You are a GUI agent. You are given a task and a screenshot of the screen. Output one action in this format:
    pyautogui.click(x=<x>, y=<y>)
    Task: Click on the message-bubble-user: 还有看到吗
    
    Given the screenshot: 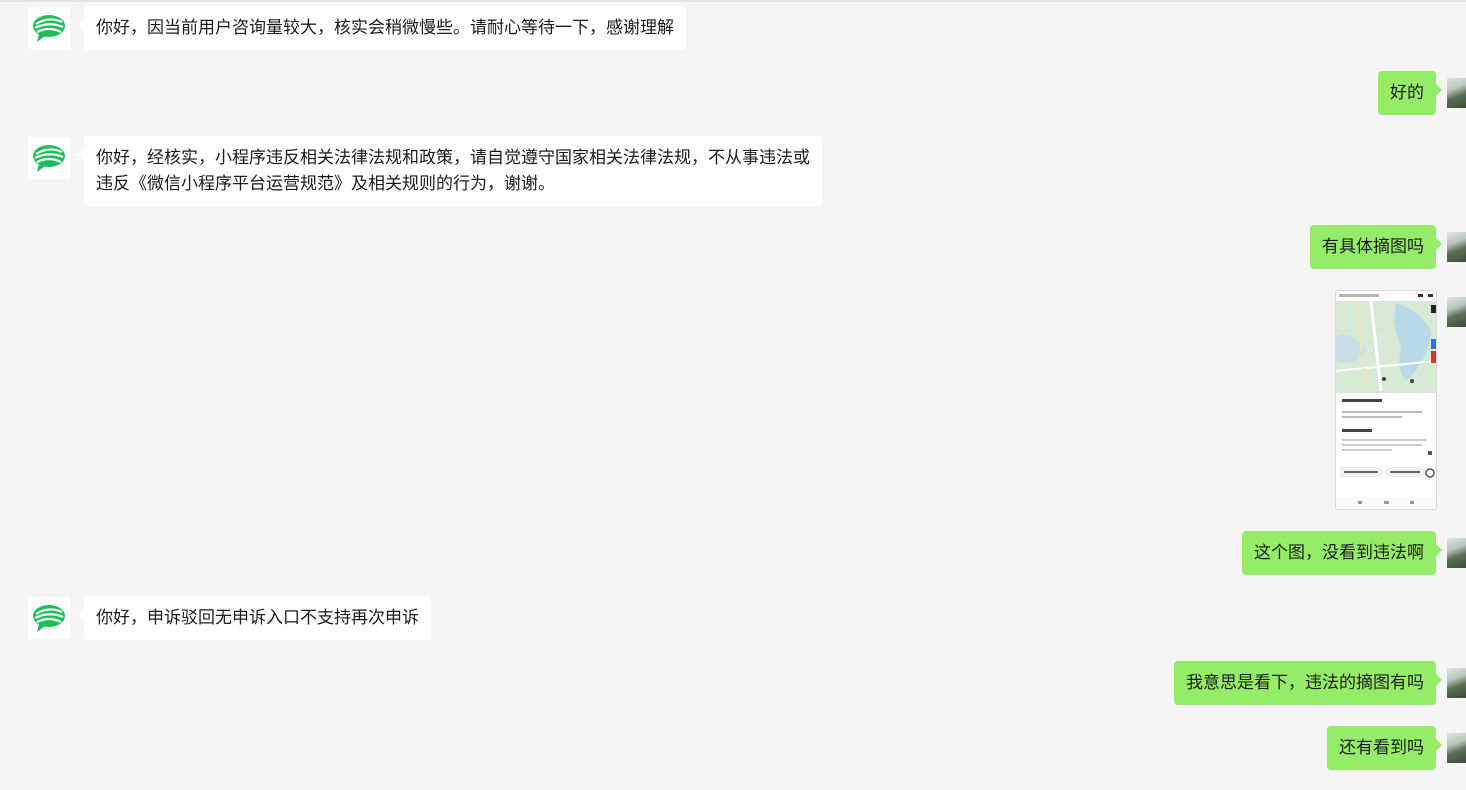 What is the action you would take?
    pyautogui.click(x=1384, y=748)
    